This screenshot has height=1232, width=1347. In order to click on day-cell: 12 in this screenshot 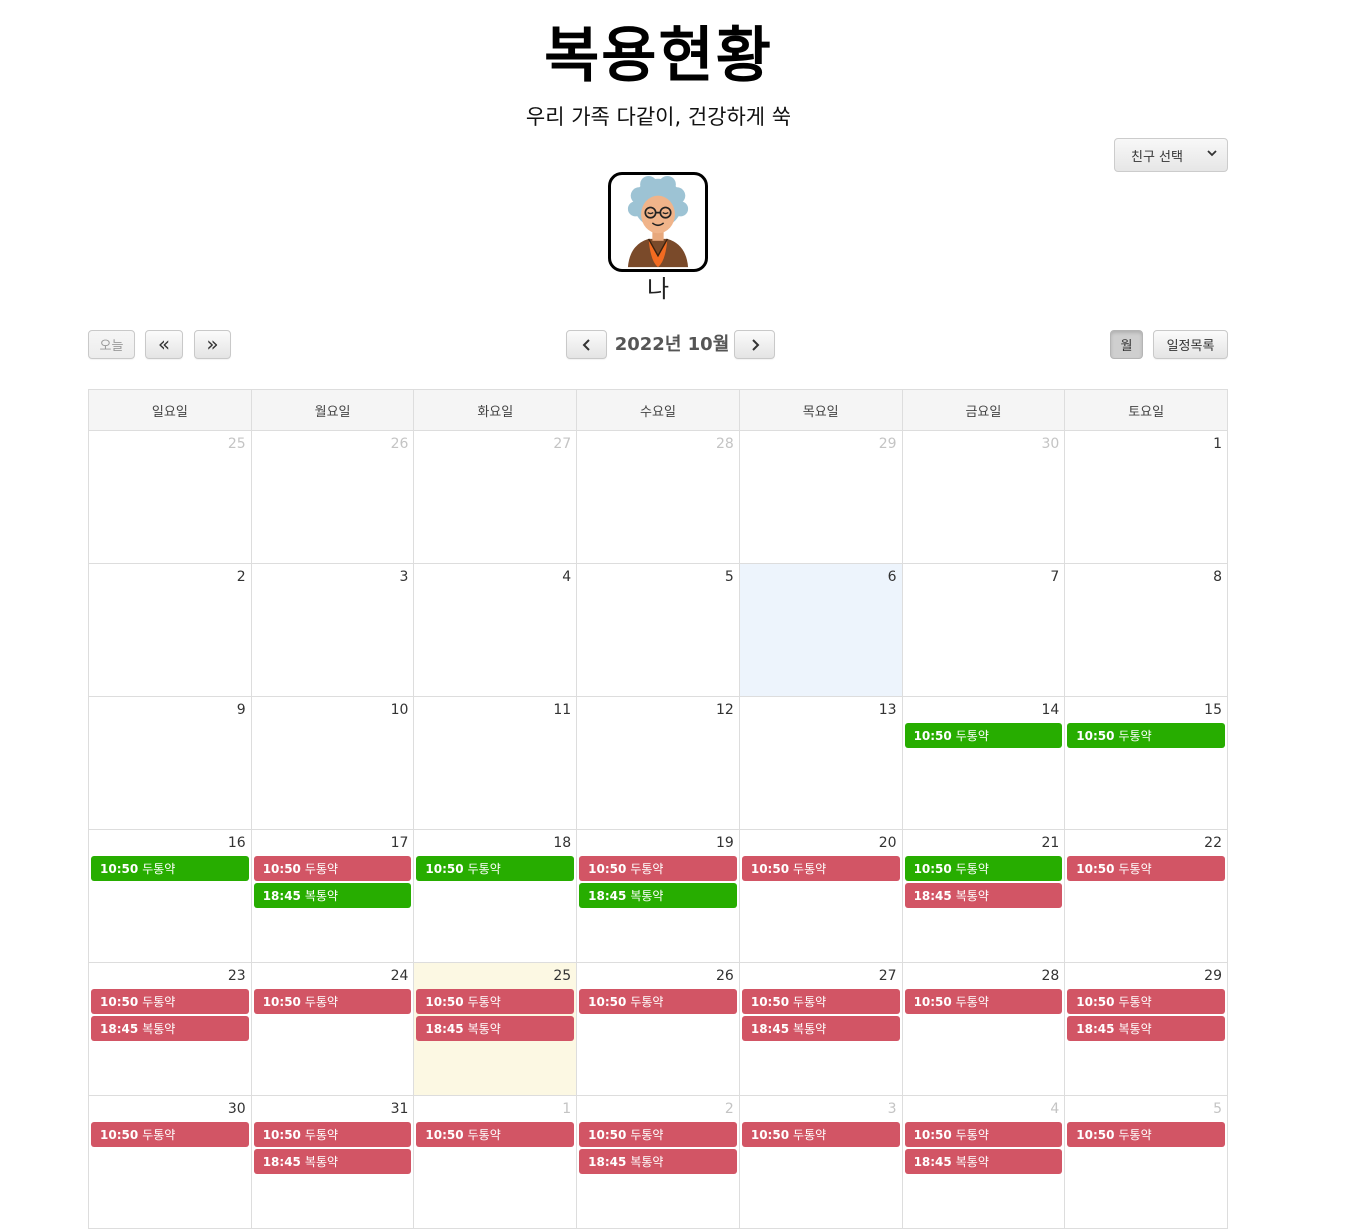, I will do `click(658, 763)`.